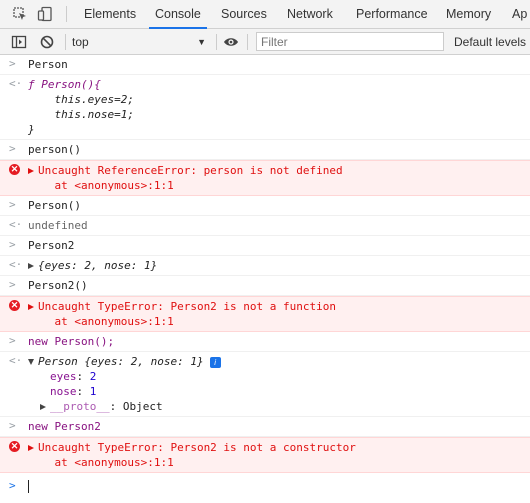  I want to click on tab-elements: Elements, so click(110, 14).